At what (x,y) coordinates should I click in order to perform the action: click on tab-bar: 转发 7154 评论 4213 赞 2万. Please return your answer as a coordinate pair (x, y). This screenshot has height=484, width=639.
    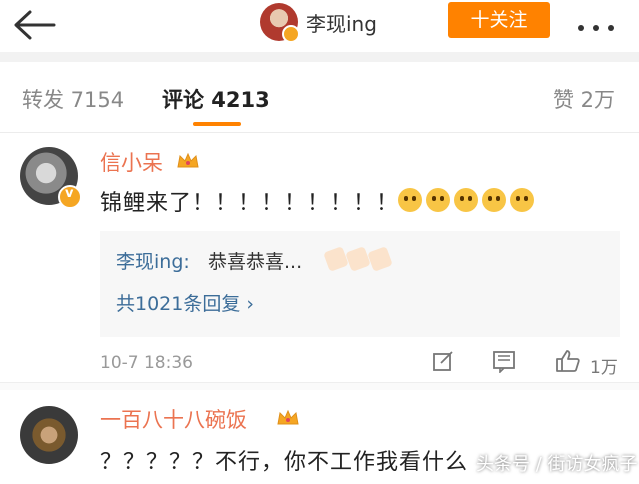
    Looking at the image, I should click on (319, 97).